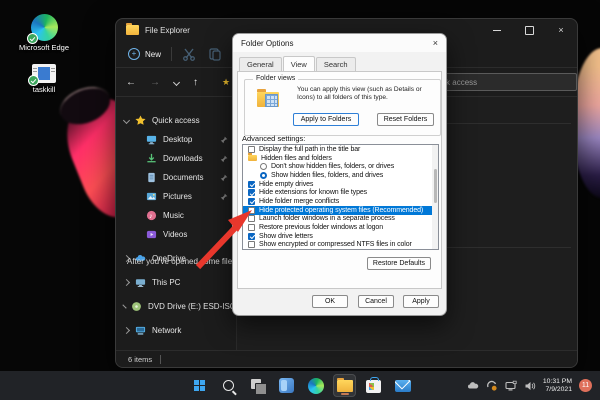  What do you see at coordinates (330, 301) in the screenshot?
I see `ok-button: OK` at bounding box center [330, 301].